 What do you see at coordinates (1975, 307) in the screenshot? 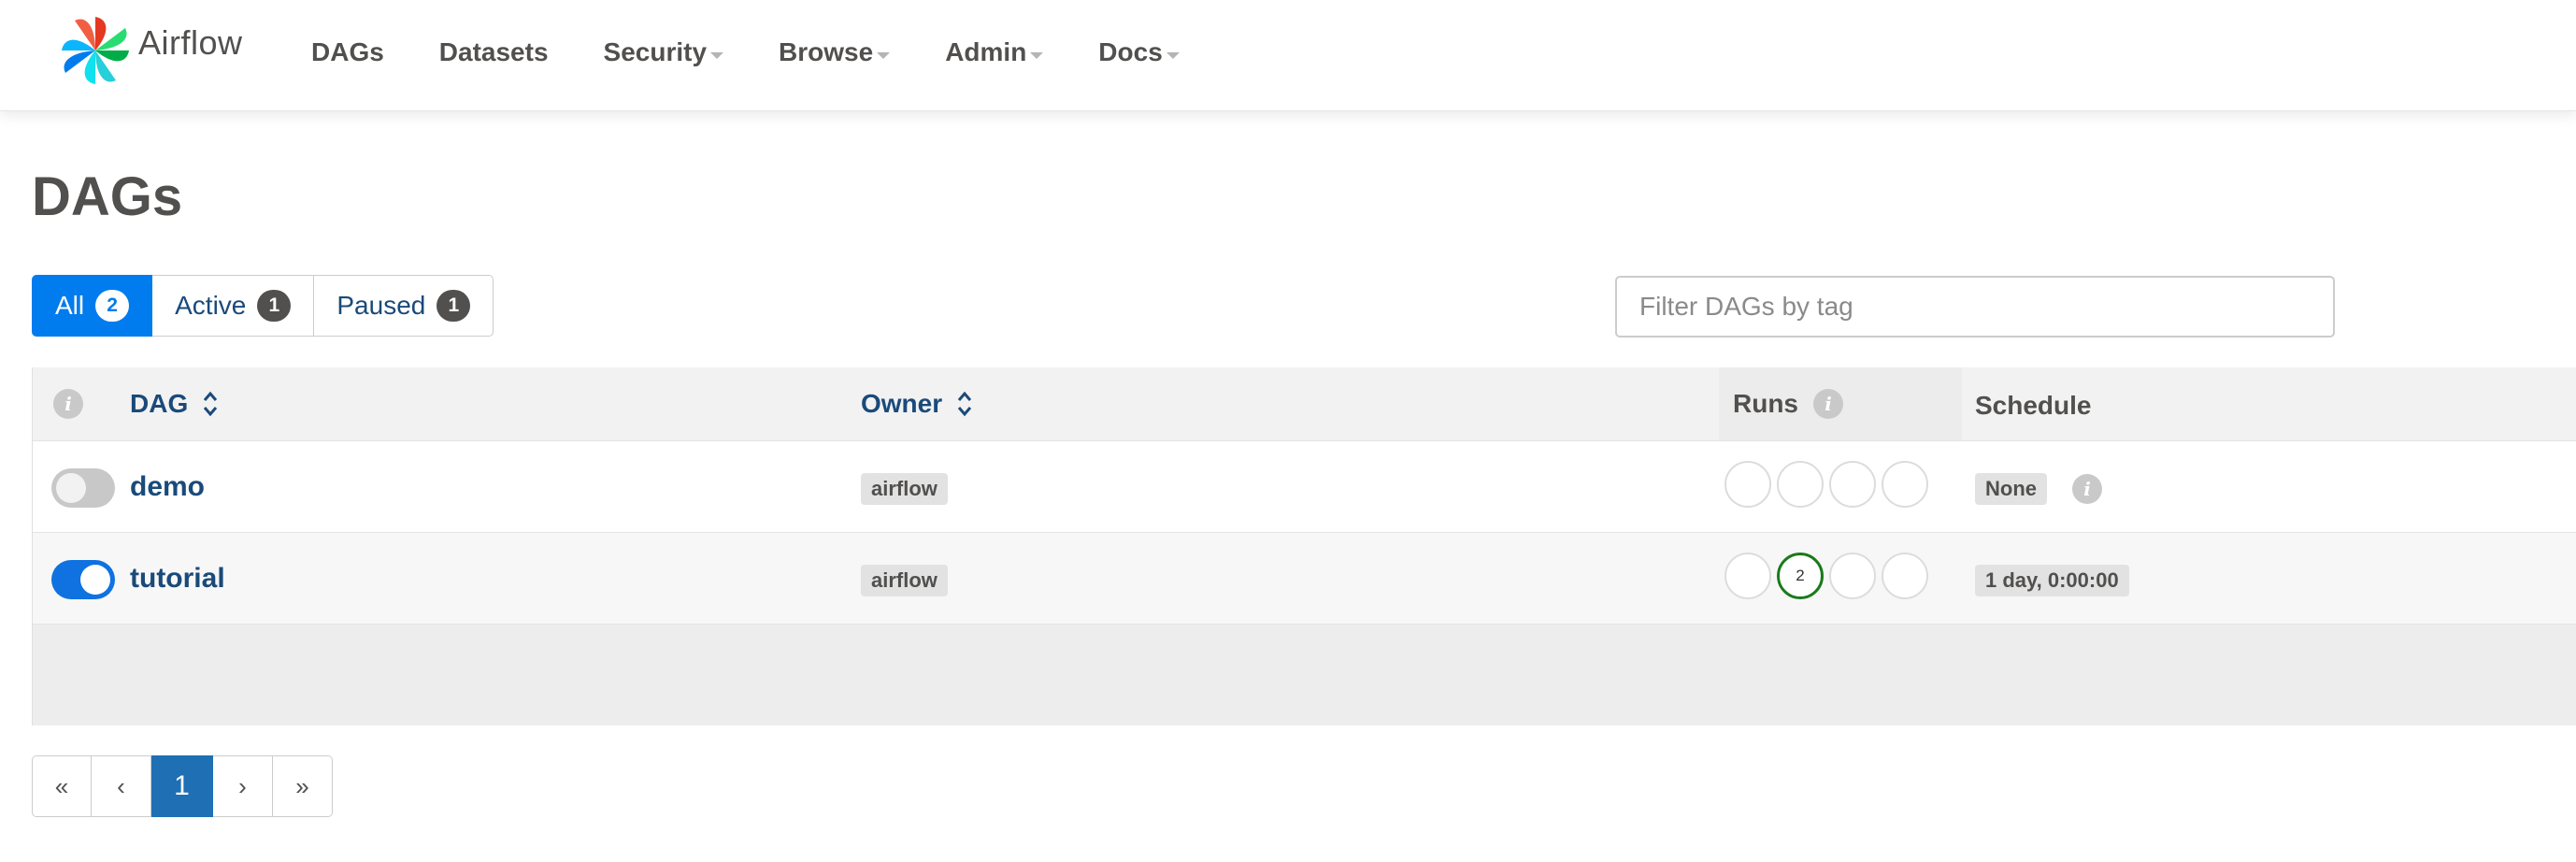
I see `tag-filter-input` at bounding box center [1975, 307].